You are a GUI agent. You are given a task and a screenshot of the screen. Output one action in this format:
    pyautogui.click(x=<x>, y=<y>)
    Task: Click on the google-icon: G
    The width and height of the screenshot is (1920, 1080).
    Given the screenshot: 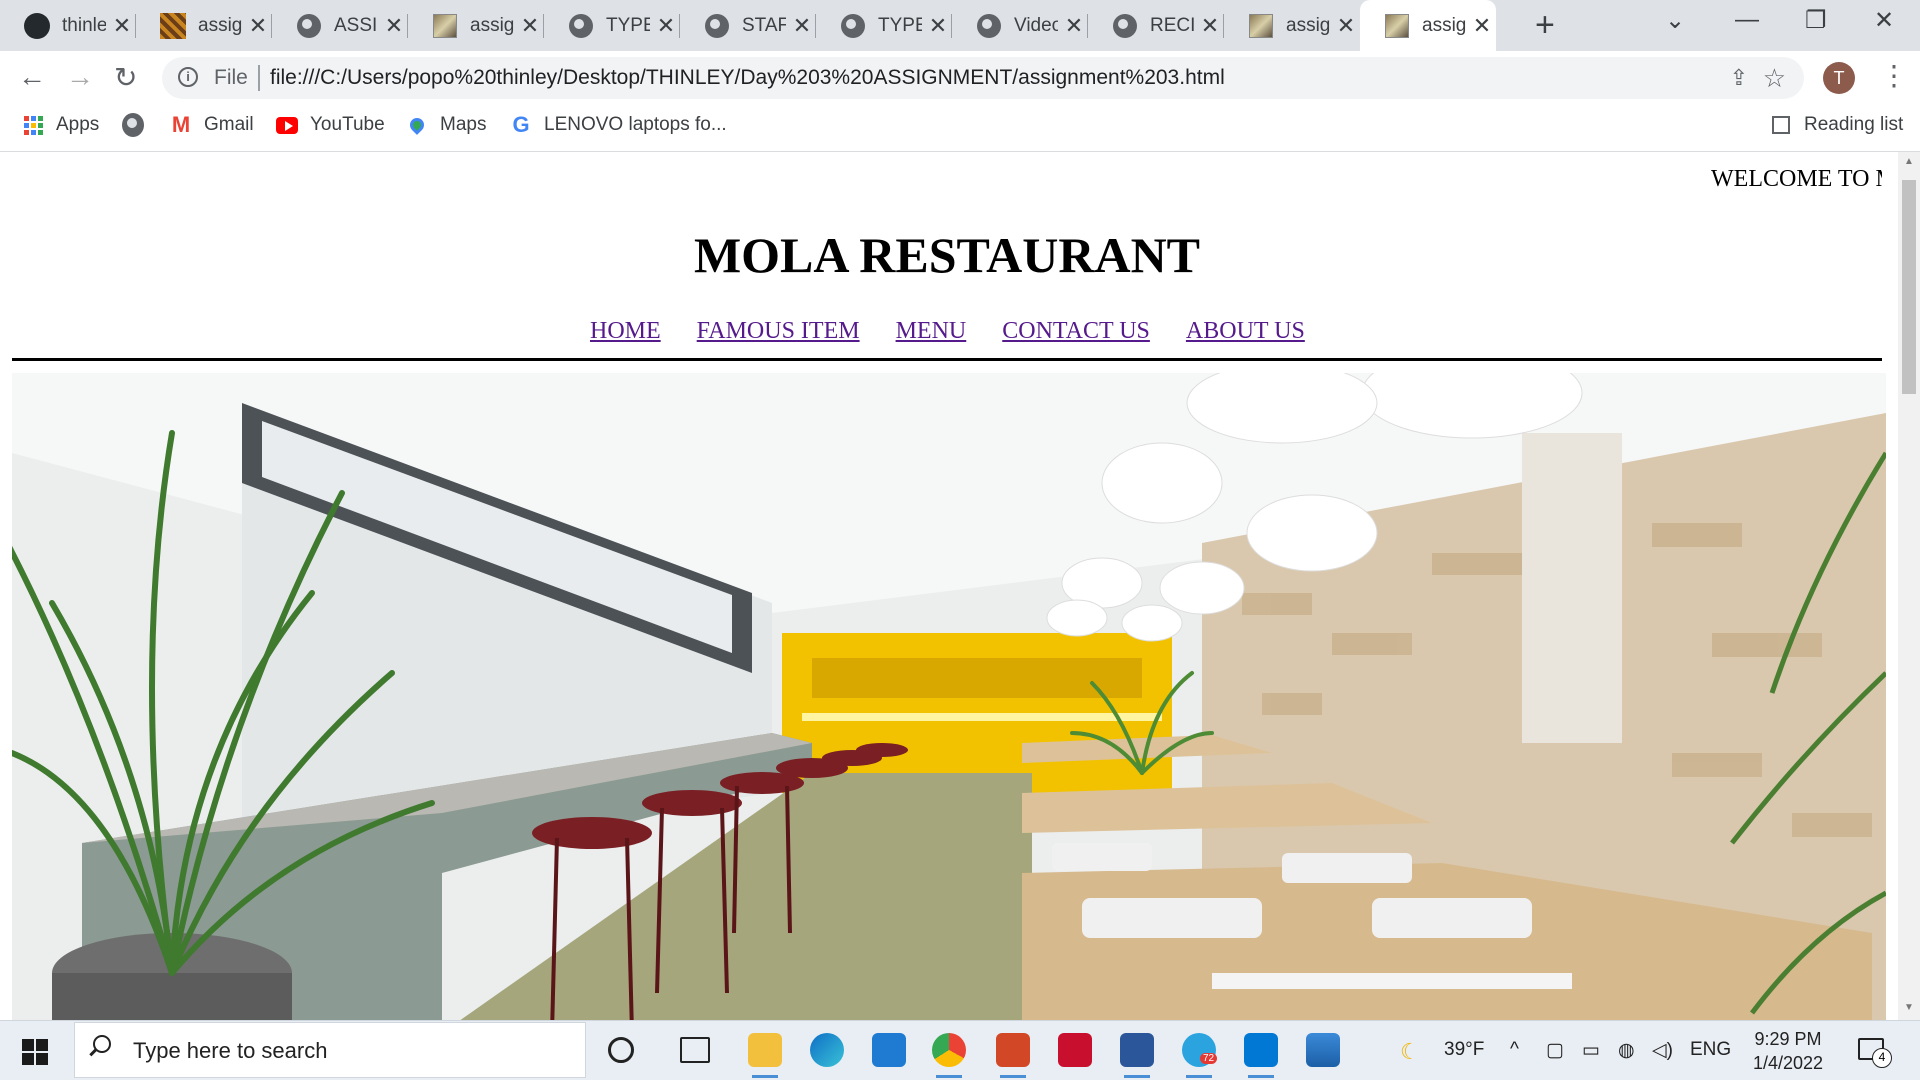 What is the action you would take?
    pyautogui.click(x=521, y=124)
    